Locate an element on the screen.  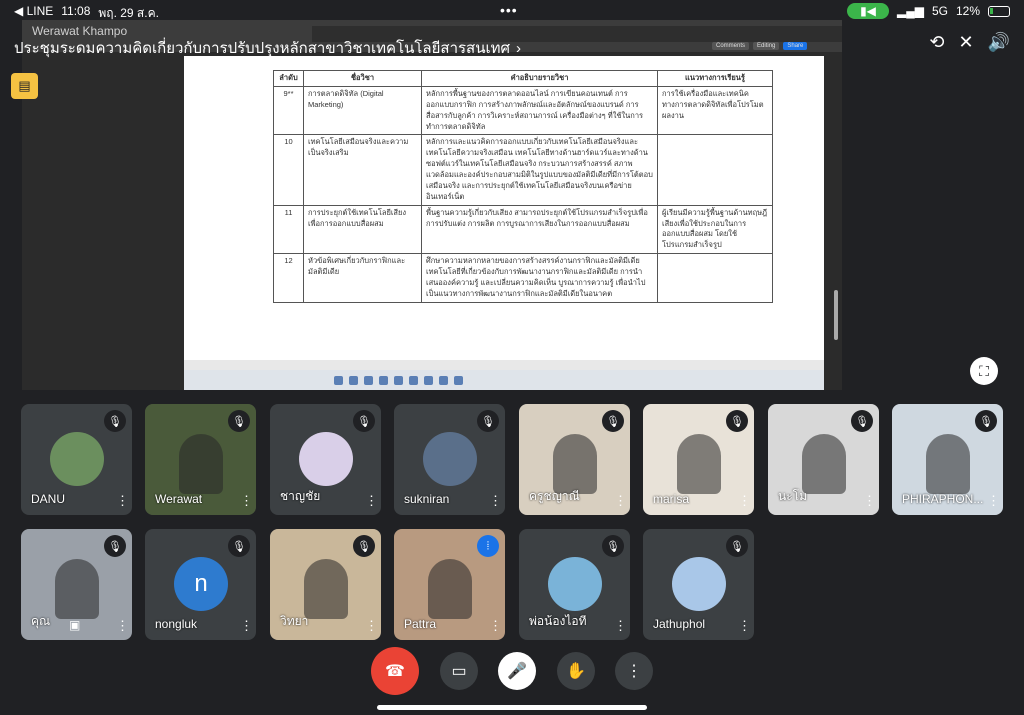
more-options-button: ⋮ is located at coordinates (634, 671).